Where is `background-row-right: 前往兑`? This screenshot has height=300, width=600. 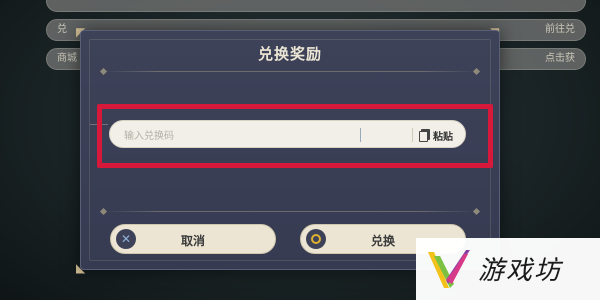
background-row-right: 前往兑 is located at coordinates (560, 29).